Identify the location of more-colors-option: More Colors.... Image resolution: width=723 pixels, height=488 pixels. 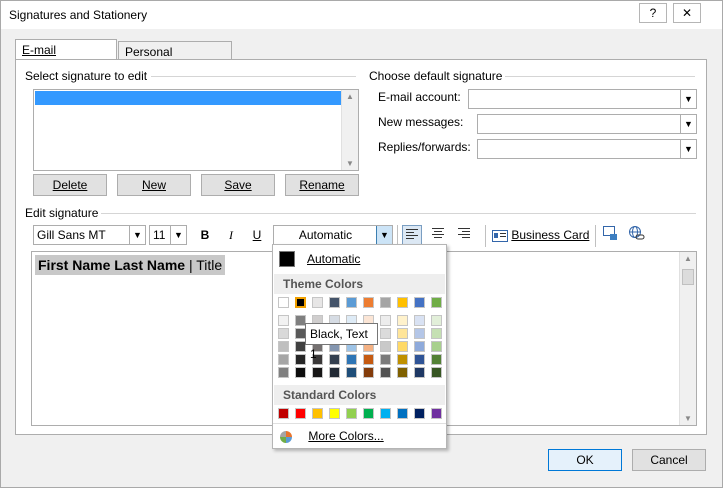
(359, 436).